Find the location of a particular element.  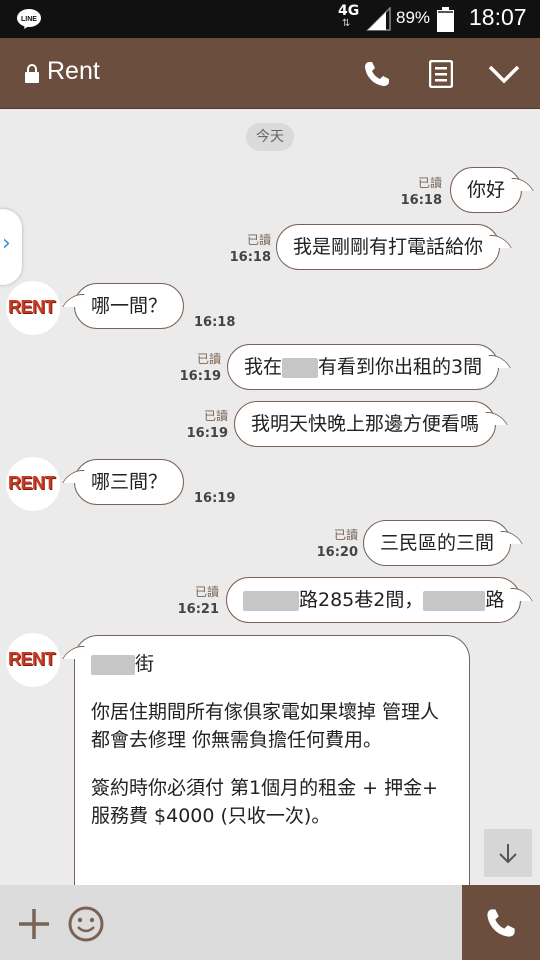

arrow-down-icon is located at coordinates (508, 854).